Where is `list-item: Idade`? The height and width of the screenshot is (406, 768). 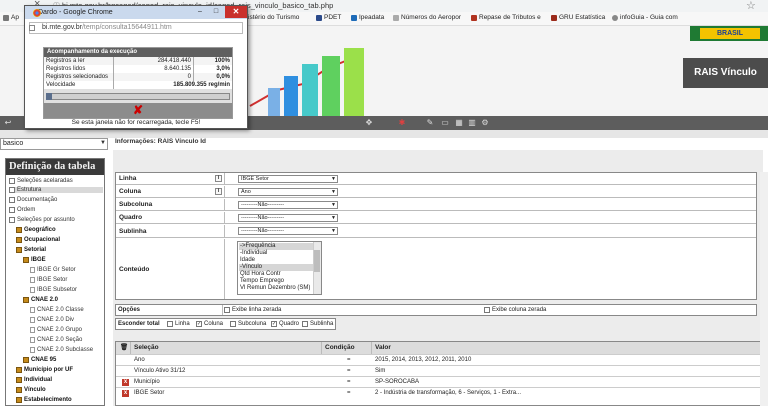
list-item: Idade is located at coordinates (276, 260).